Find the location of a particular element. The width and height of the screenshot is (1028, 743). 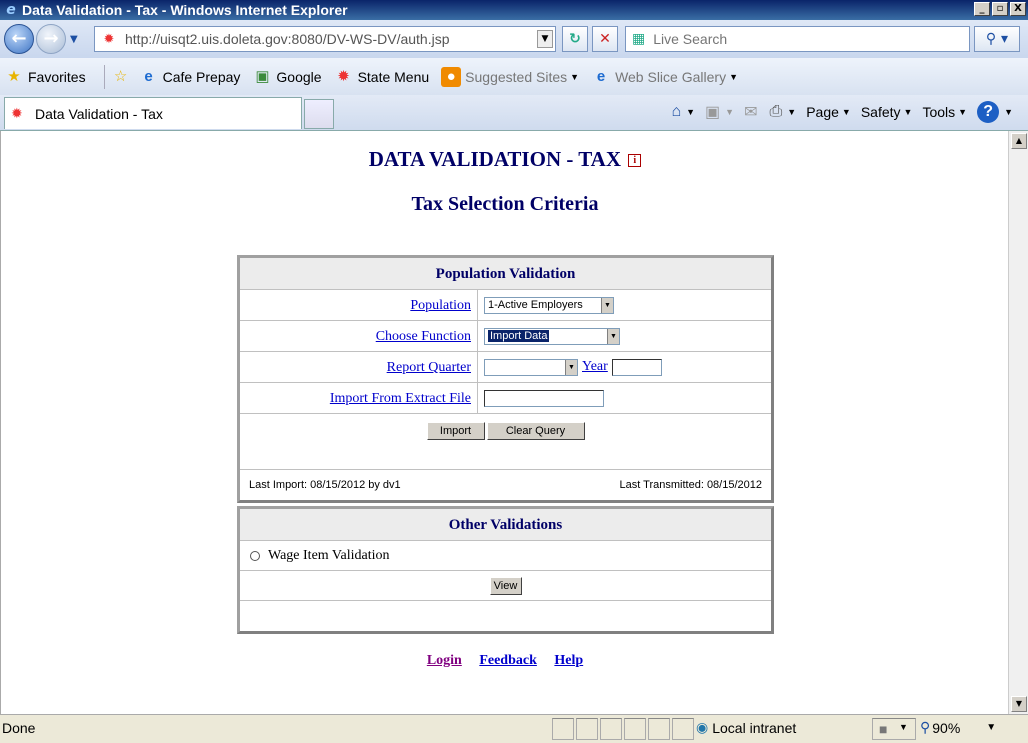

favorite-item-cafe-prepay: e Cafe Prepay is located at coordinates (189, 77).